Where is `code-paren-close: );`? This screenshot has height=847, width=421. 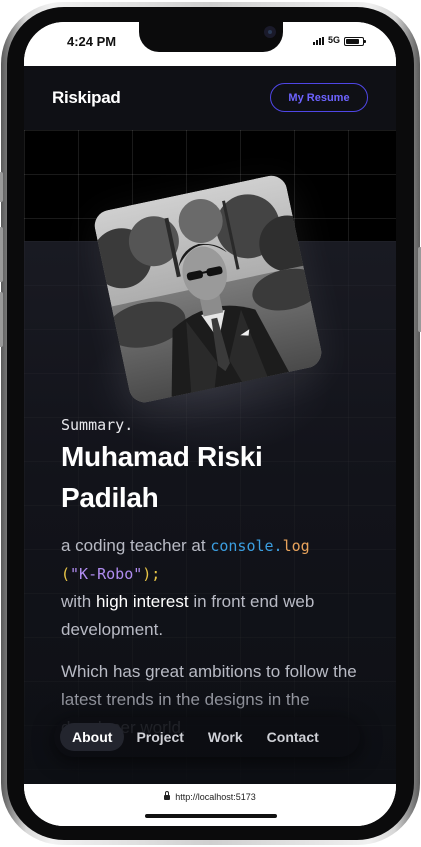
code-paren-close: ); is located at coordinates (151, 574).